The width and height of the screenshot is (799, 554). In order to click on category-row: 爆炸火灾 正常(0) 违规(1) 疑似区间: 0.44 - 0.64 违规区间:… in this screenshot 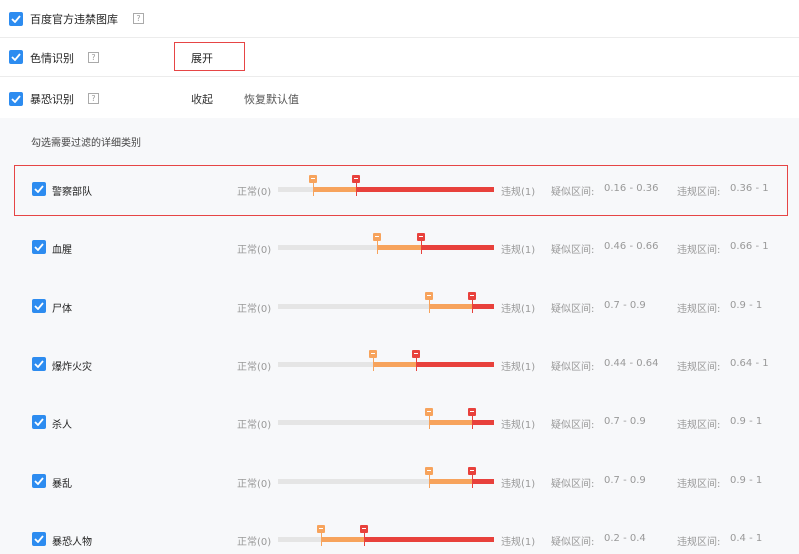, I will do `click(399, 364)`.